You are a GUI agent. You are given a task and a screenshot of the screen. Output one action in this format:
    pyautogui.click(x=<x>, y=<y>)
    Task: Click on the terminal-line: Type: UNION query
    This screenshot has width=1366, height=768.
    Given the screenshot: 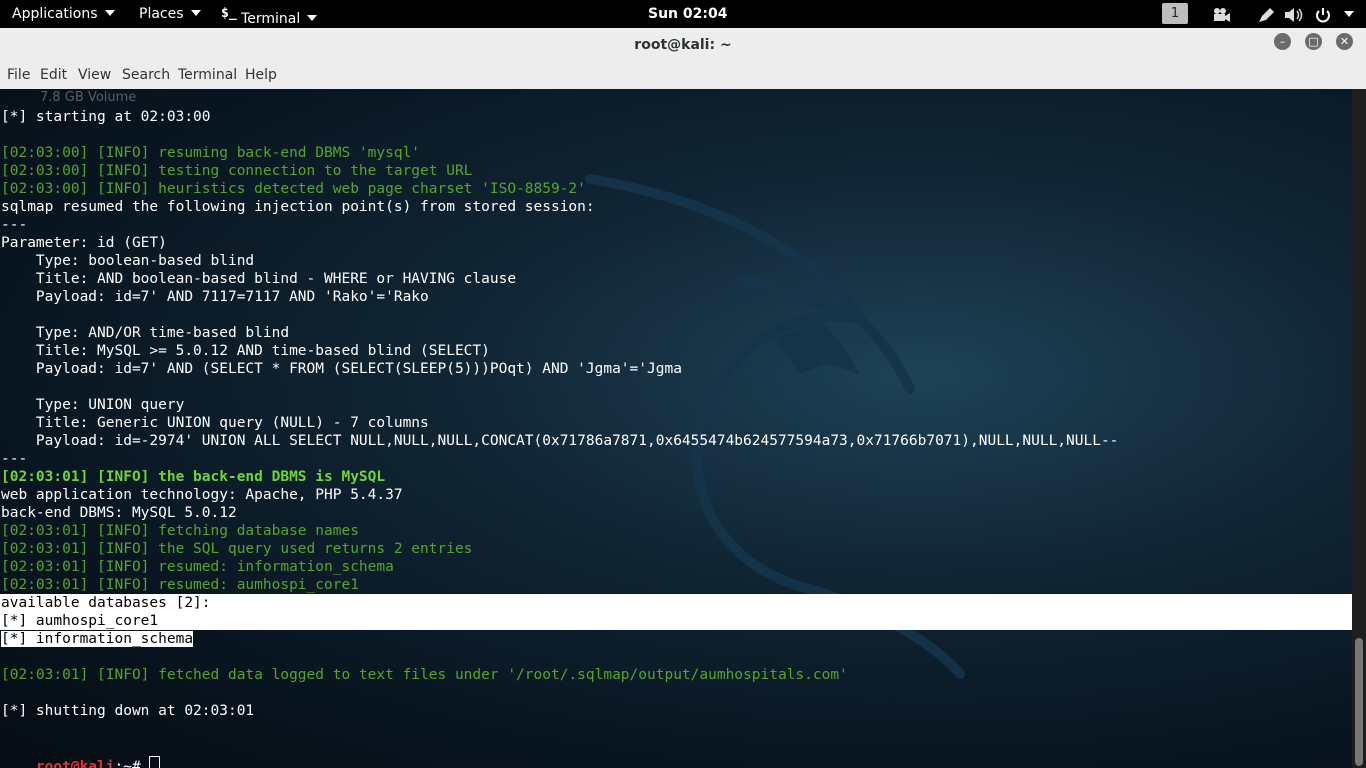 What is the action you would take?
    pyautogui.click(x=92, y=405)
    